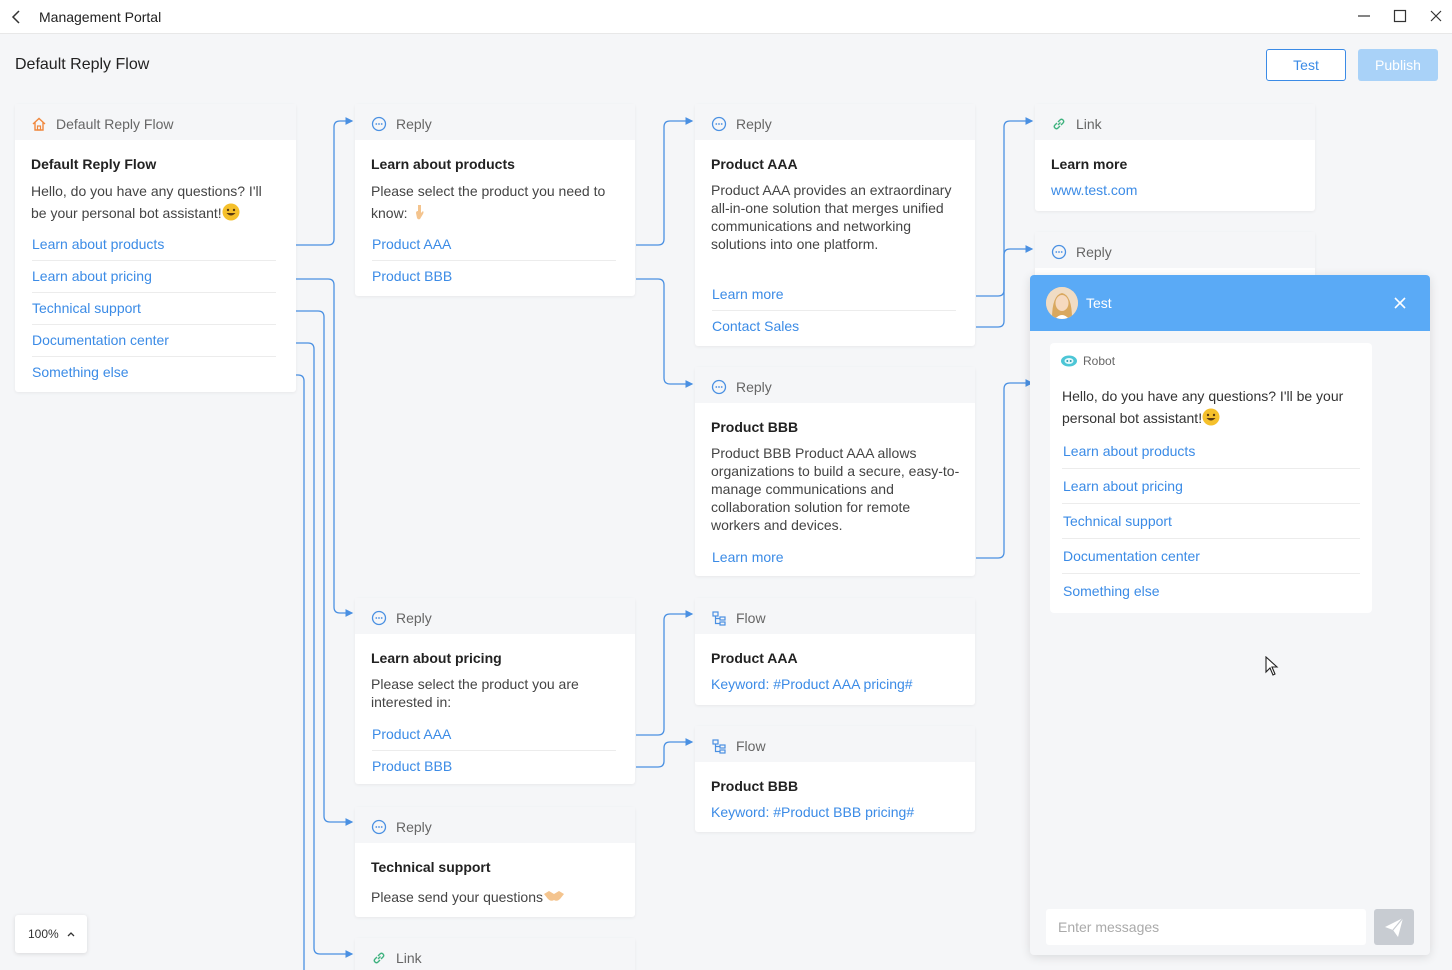 Image resolution: width=1452 pixels, height=970 pixels. What do you see at coordinates (94, 164) in the screenshot?
I see `node-title: Default Reply Flow` at bounding box center [94, 164].